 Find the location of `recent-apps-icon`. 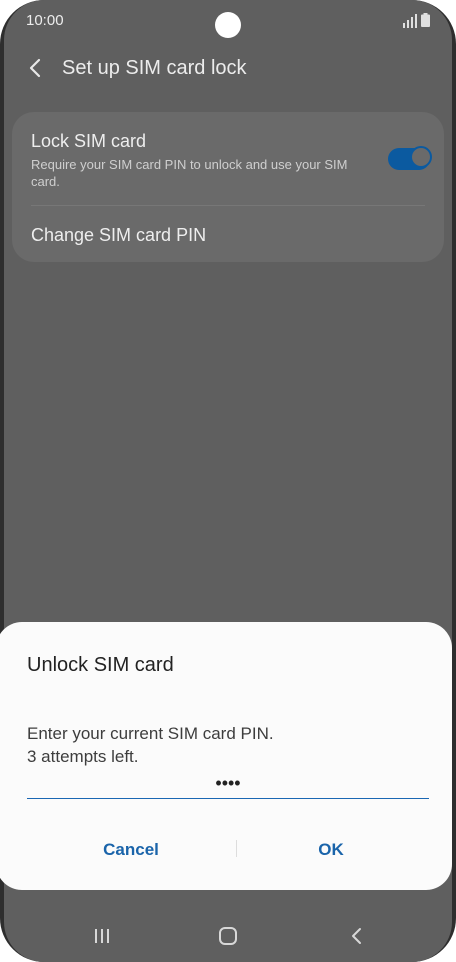

recent-apps-icon is located at coordinates (102, 936).